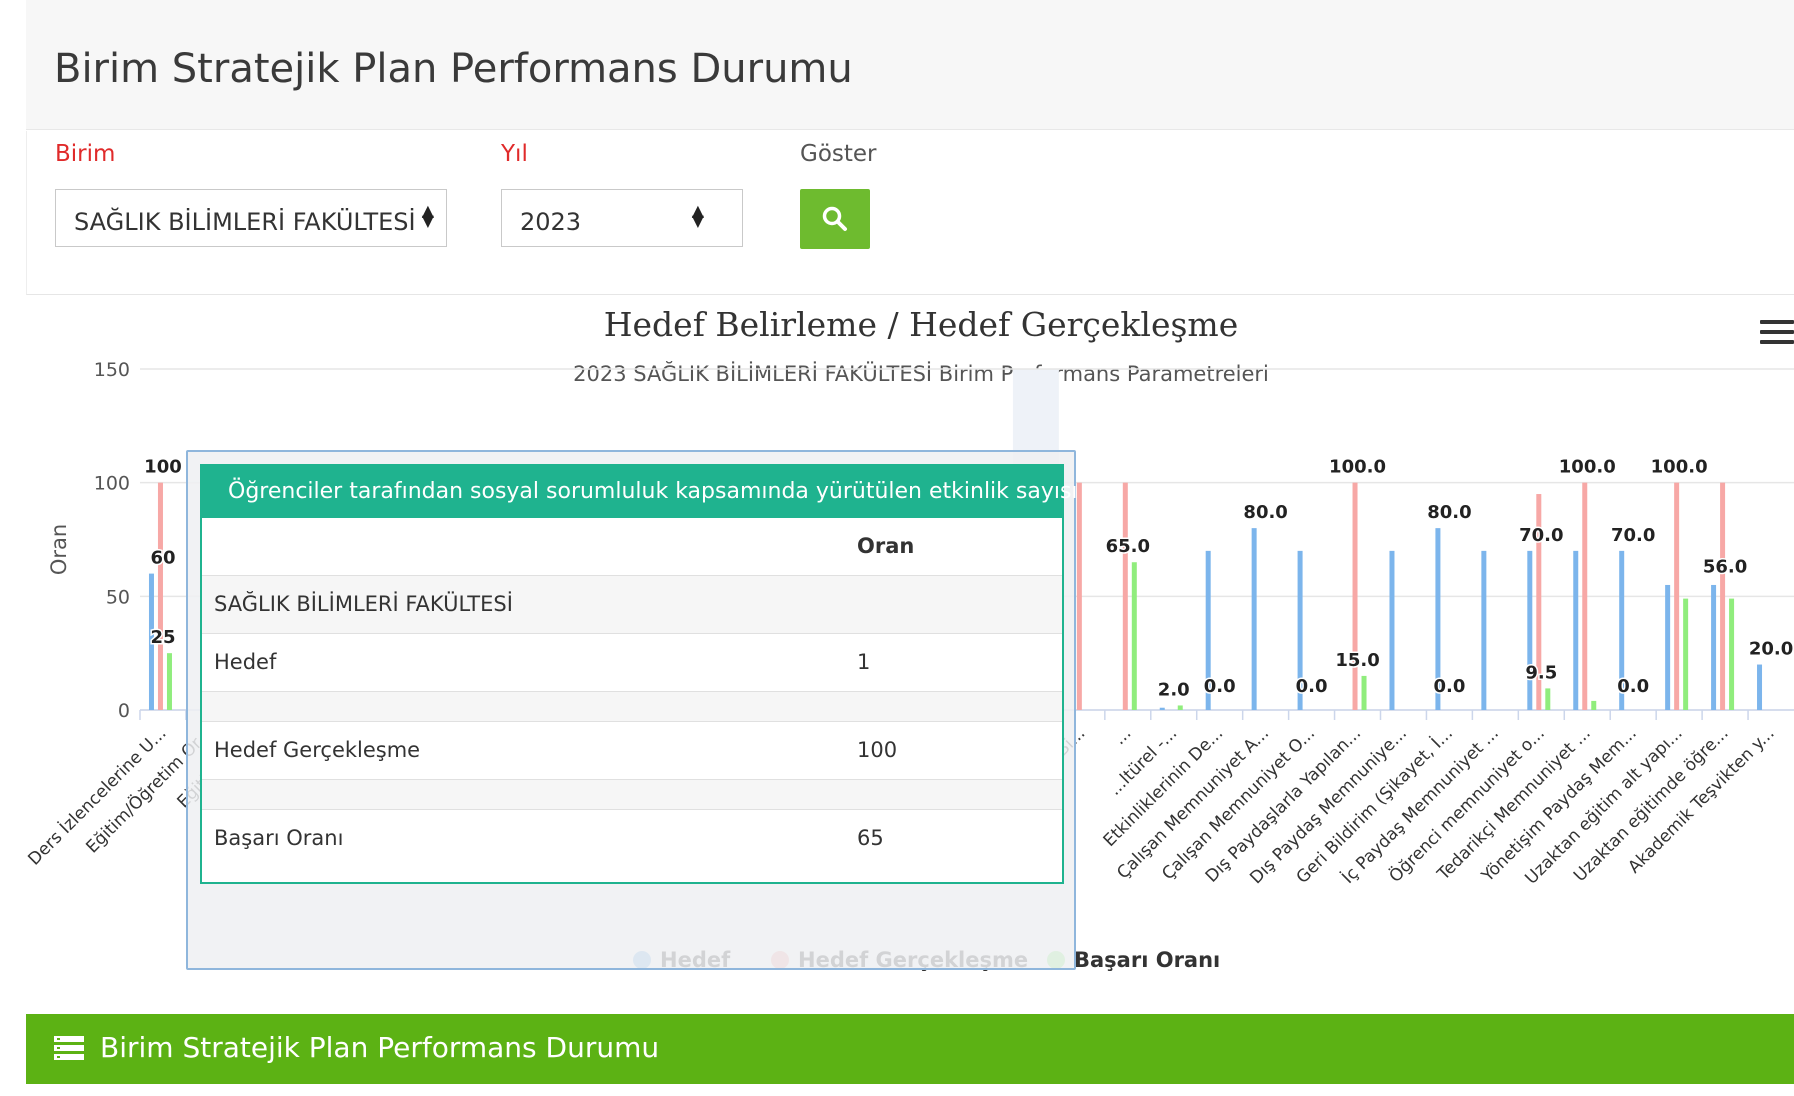 The height and width of the screenshot is (1096, 1794). What do you see at coordinates (124, 711) in the screenshot?
I see `y-tick-label: 0` at bounding box center [124, 711].